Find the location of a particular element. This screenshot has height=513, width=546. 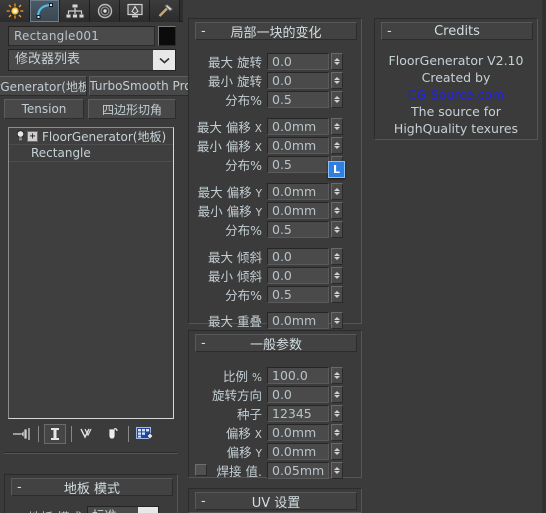

rollout-general-parameters-header: - 一般参数 is located at coordinates (276, 343).